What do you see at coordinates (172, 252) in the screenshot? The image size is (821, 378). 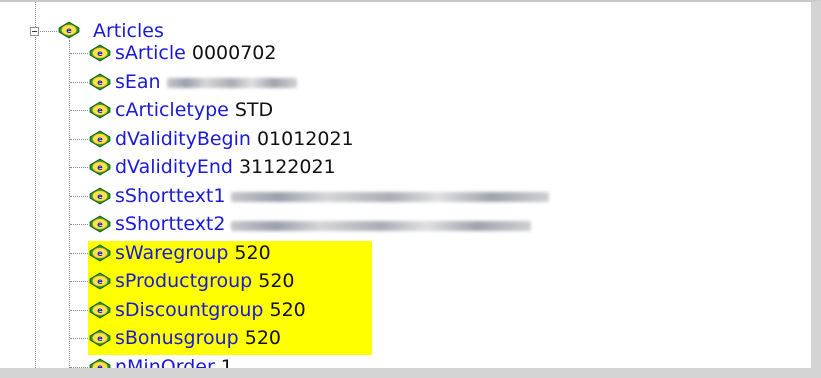 I see `node-name: sWaregroup` at bounding box center [172, 252].